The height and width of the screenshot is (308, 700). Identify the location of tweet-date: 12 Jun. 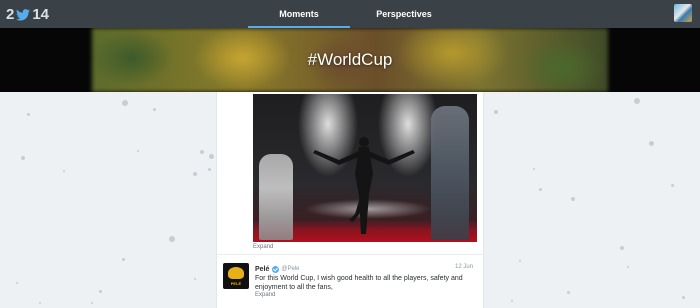
(464, 267).